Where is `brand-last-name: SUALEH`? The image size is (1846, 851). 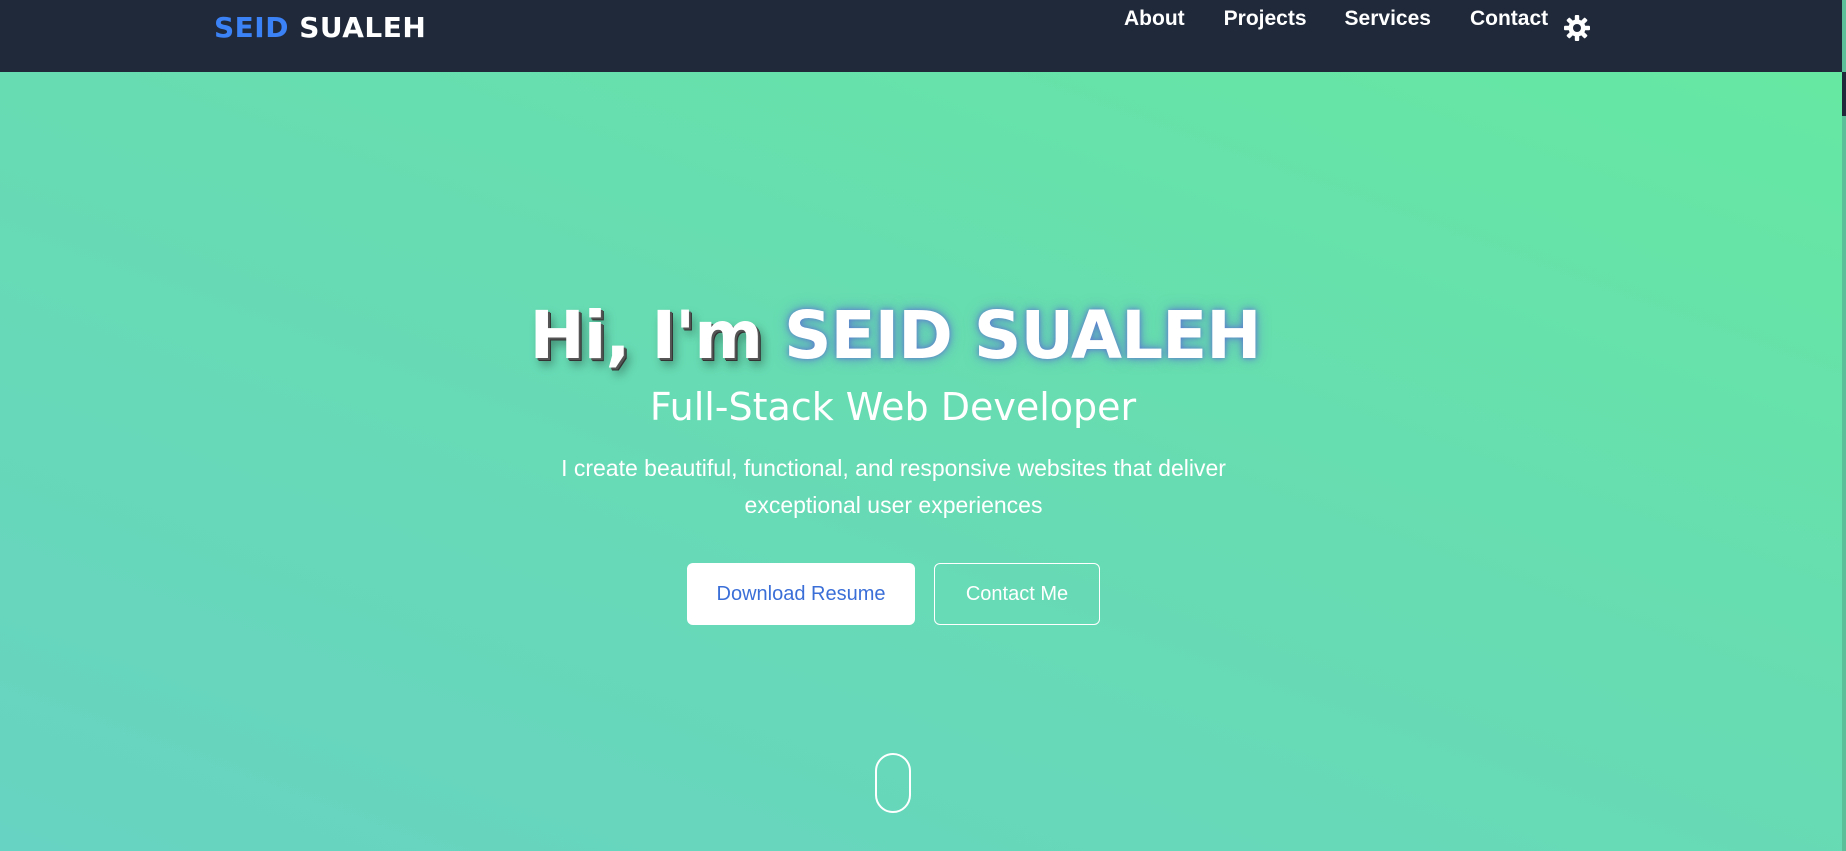
brand-last-name: SUALEH is located at coordinates (363, 27).